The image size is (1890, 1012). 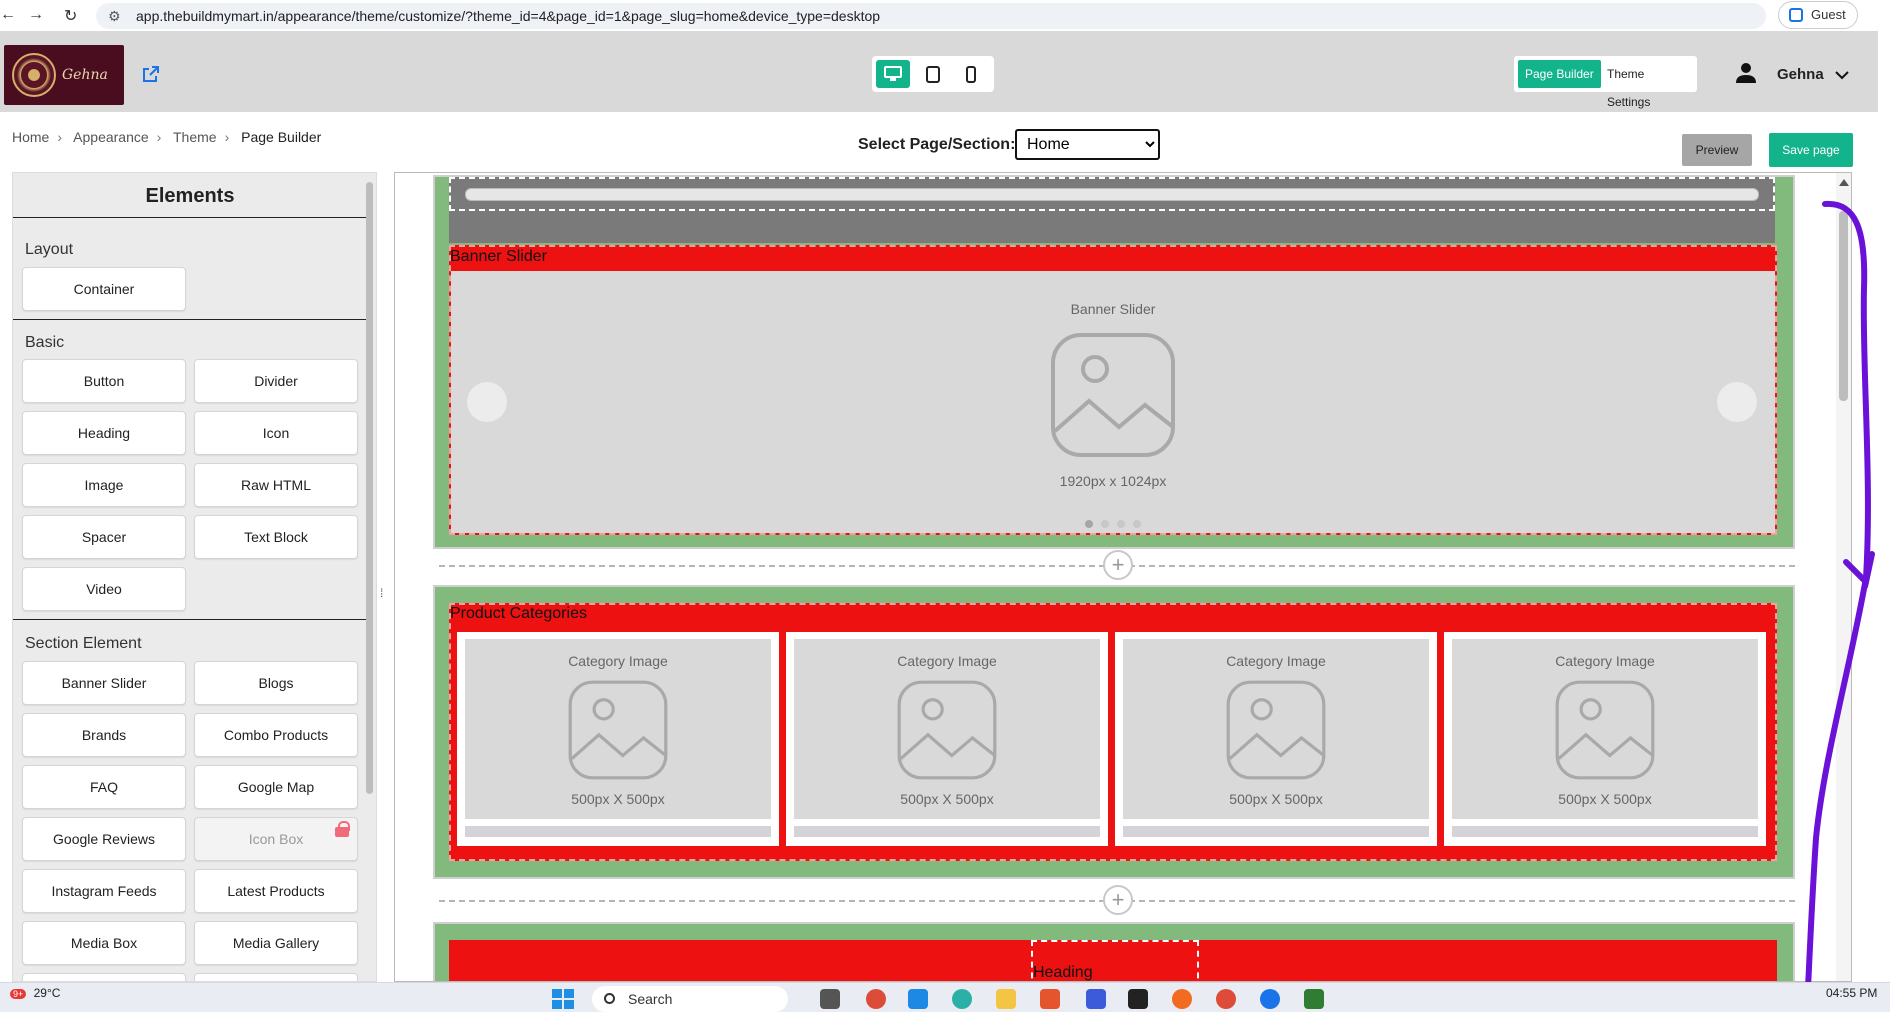 What do you see at coordinates (690, 999) in the screenshot?
I see `taskbar-search: Search` at bounding box center [690, 999].